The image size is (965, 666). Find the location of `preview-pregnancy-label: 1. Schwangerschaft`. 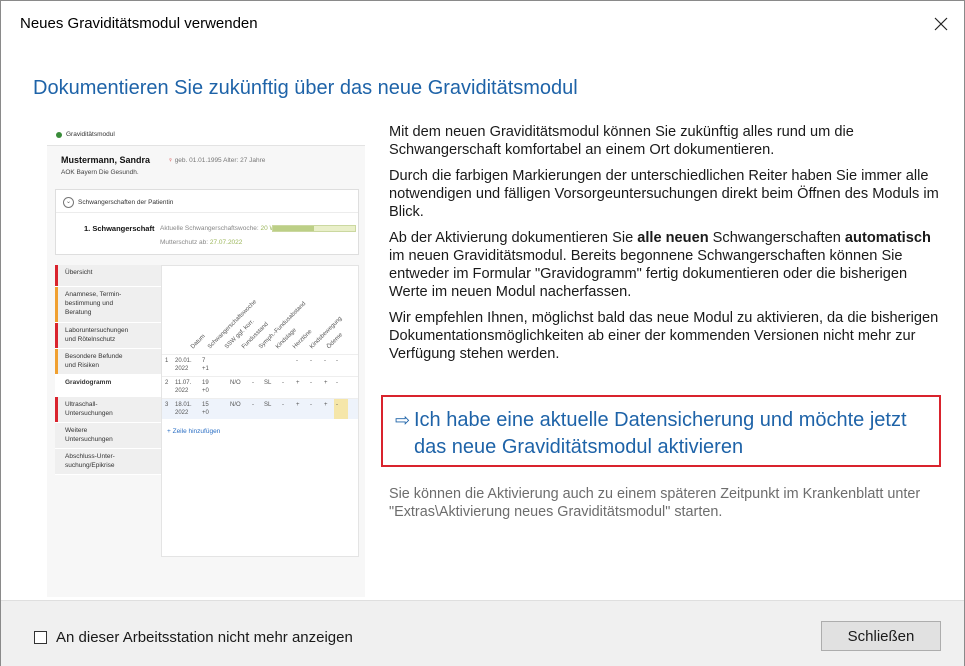

preview-pregnancy-label: 1. Schwangerschaft is located at coordinates (119, 228).